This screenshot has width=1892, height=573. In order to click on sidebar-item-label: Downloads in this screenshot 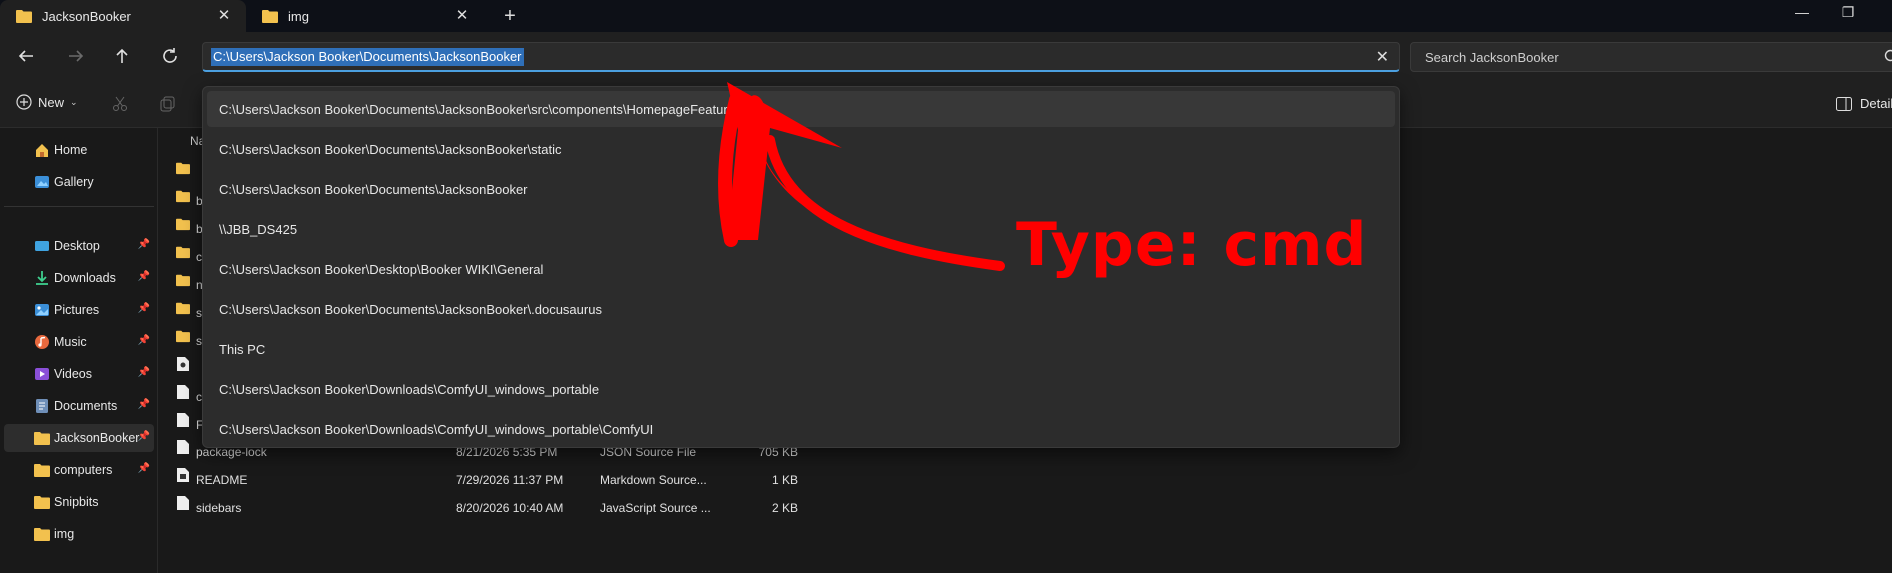, I will do `click(85, 278)`.